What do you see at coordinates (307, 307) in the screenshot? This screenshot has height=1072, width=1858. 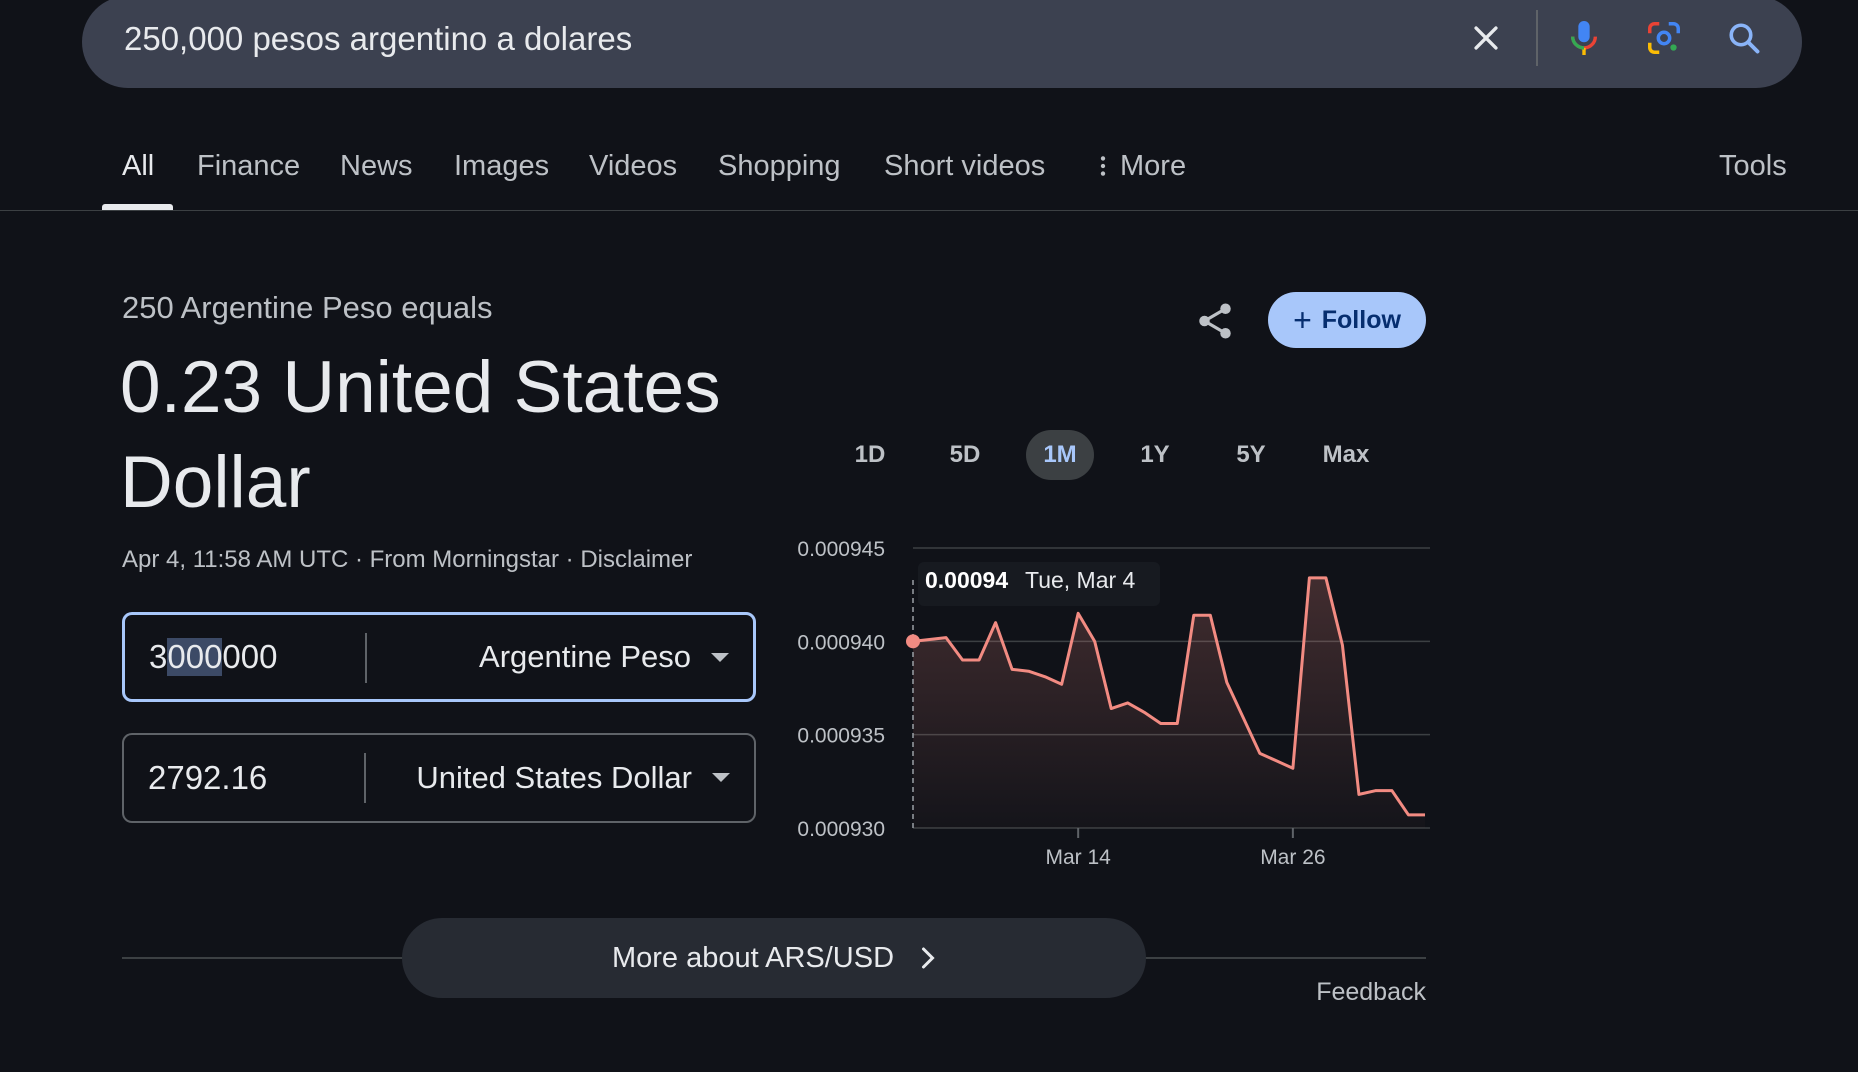 I see `conversion-subhead: 250 Argentine Peso equals` at bounding box center [307, 307].